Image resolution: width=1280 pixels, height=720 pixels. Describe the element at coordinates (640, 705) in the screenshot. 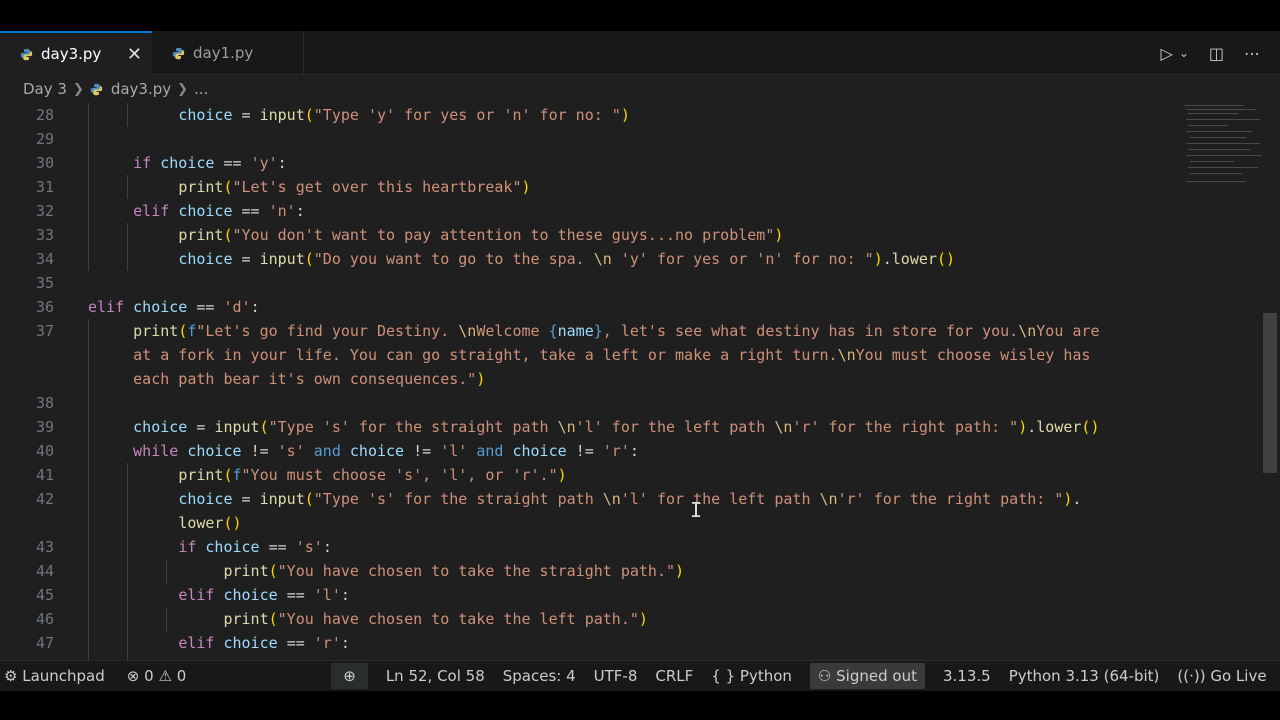

I see `window-bottom-bar` at that location.